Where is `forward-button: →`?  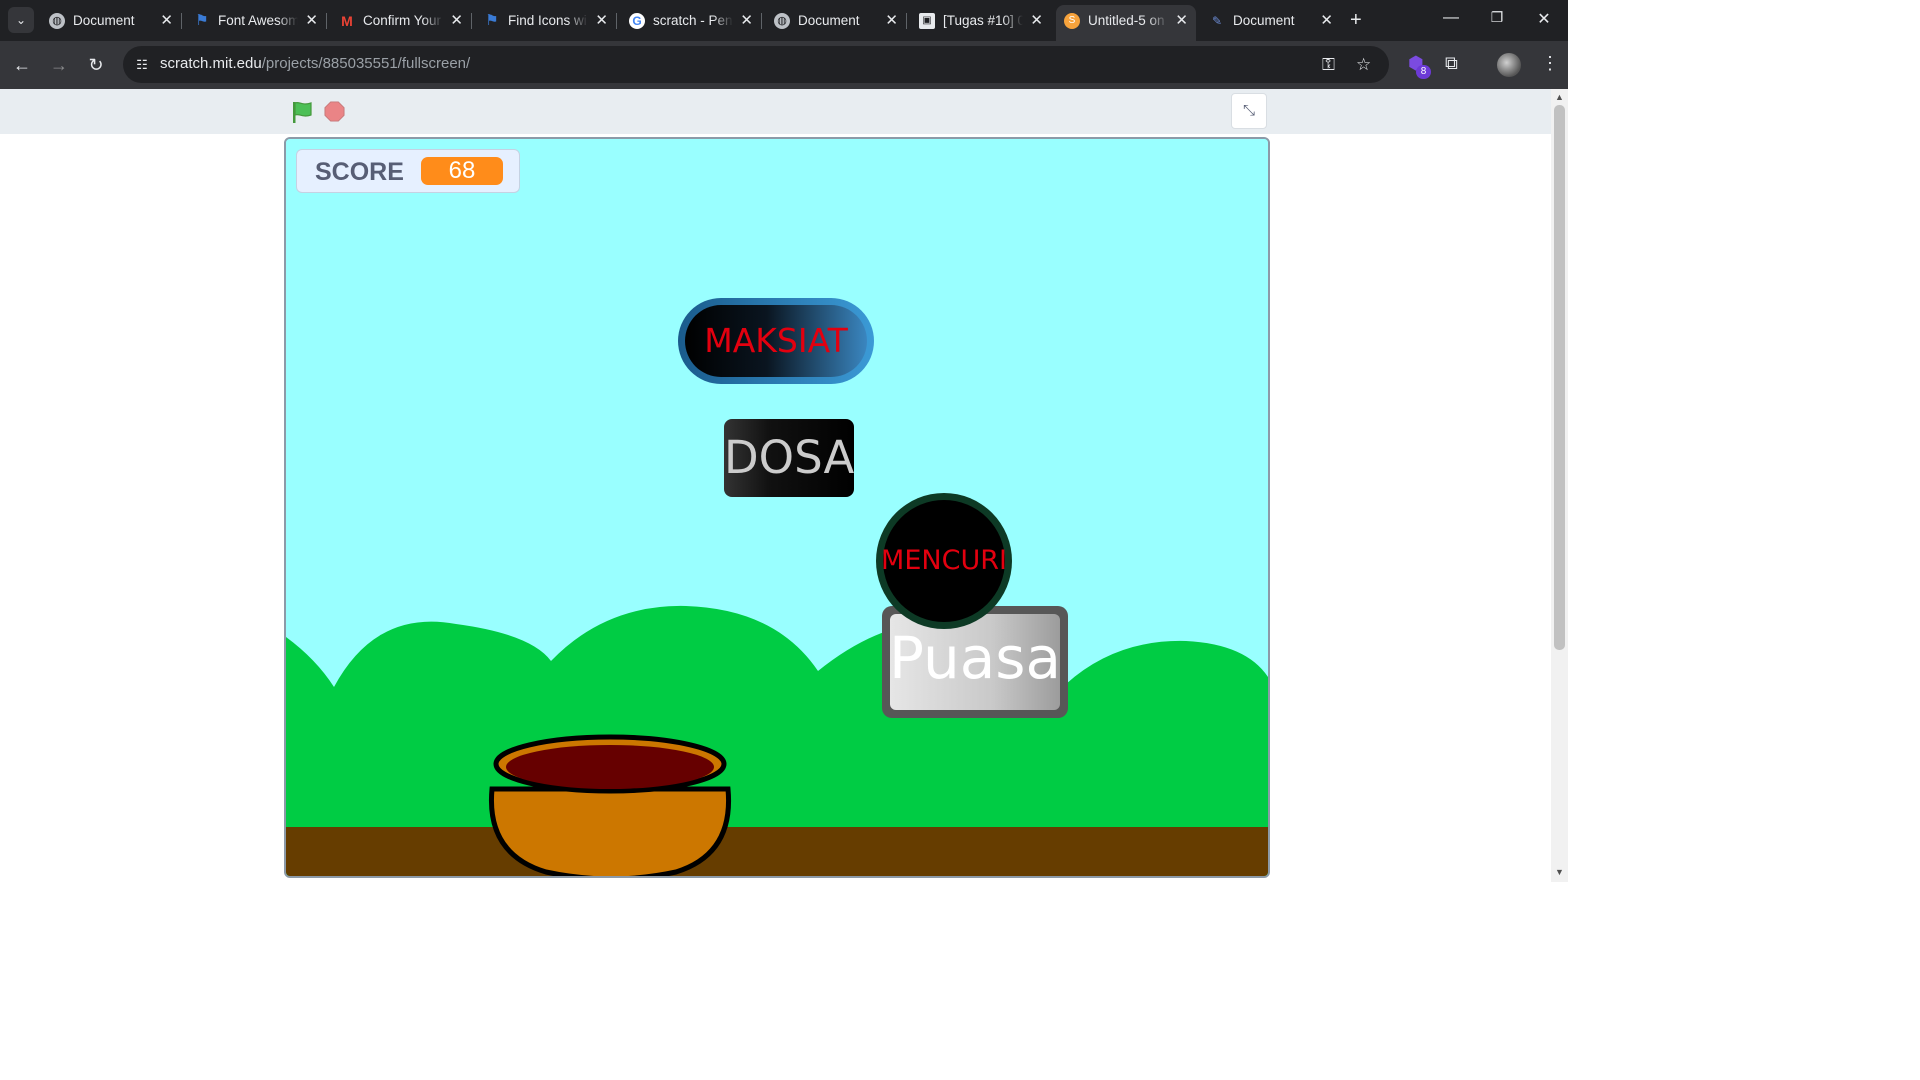 forward-button: → is located at coordinates (59, 65).